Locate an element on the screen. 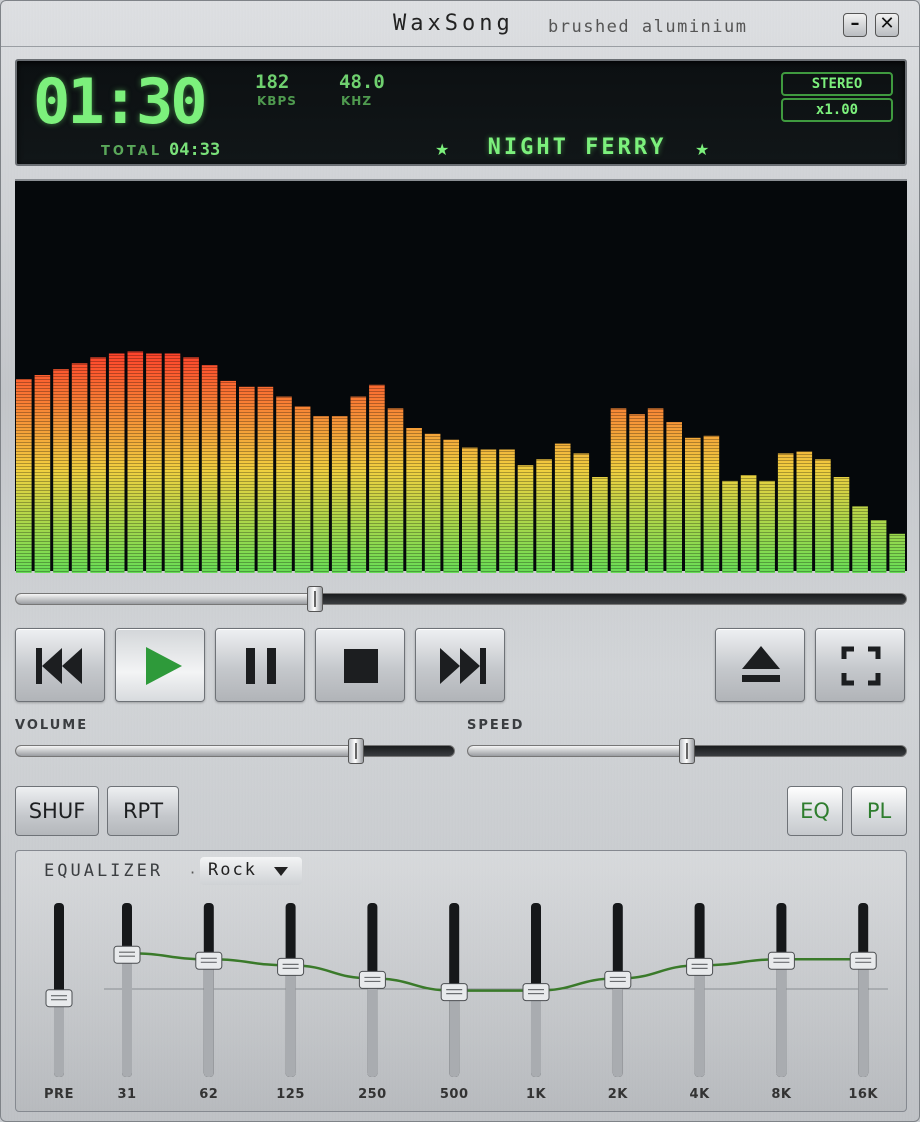  title-bar: WaxSong brushed aluminium – ✕ is located at coordinates (460, 24).